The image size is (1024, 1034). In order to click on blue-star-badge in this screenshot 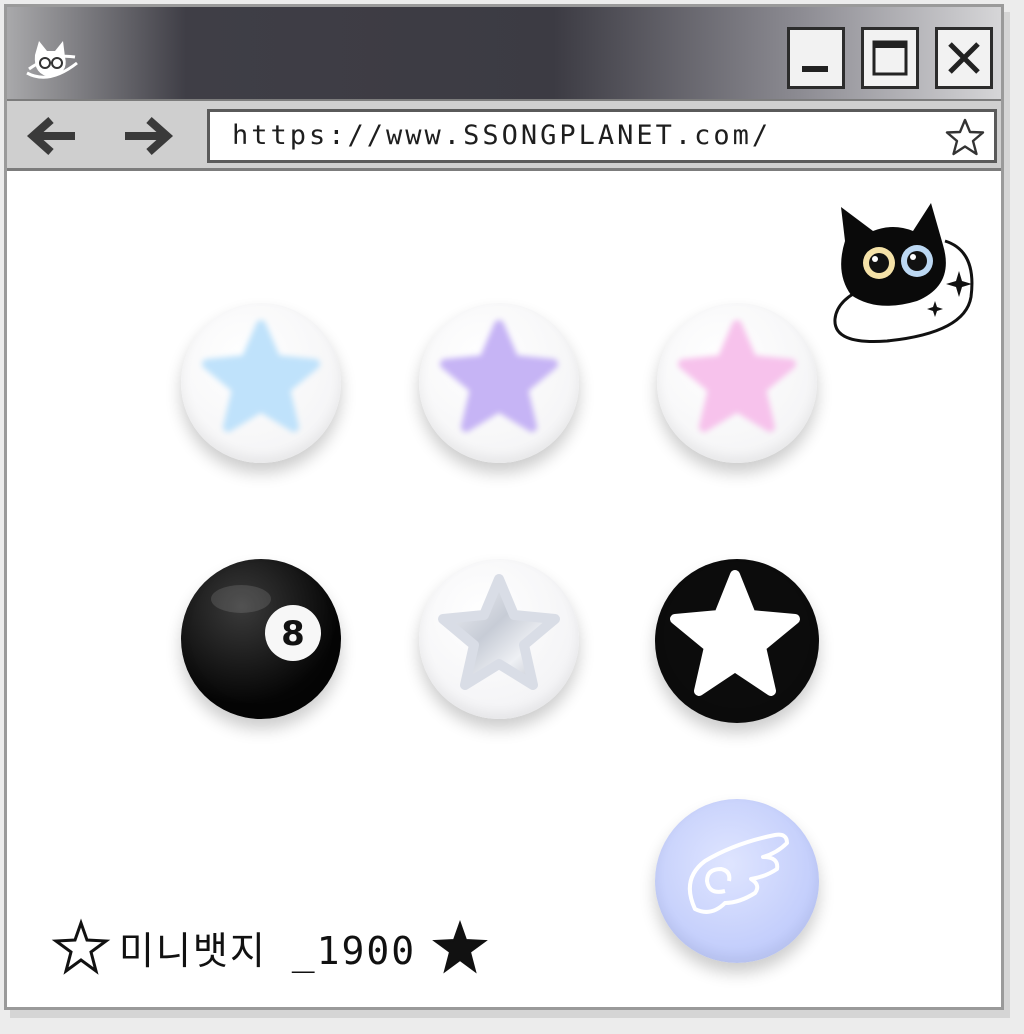, I will do `click(261, 383)`.